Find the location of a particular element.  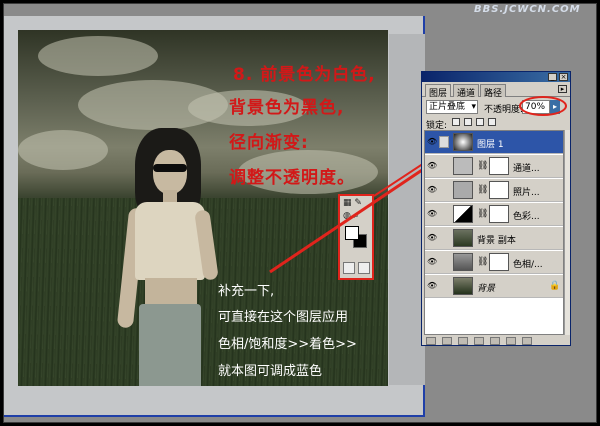

foreground-color-swatch is located at coordinates (352, 233).